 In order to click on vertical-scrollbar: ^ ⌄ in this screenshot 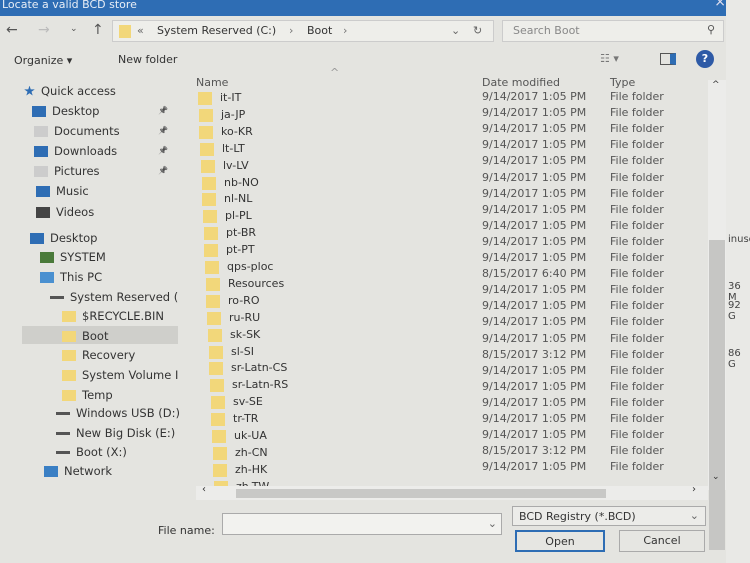, I will do `click(717, 315)`.